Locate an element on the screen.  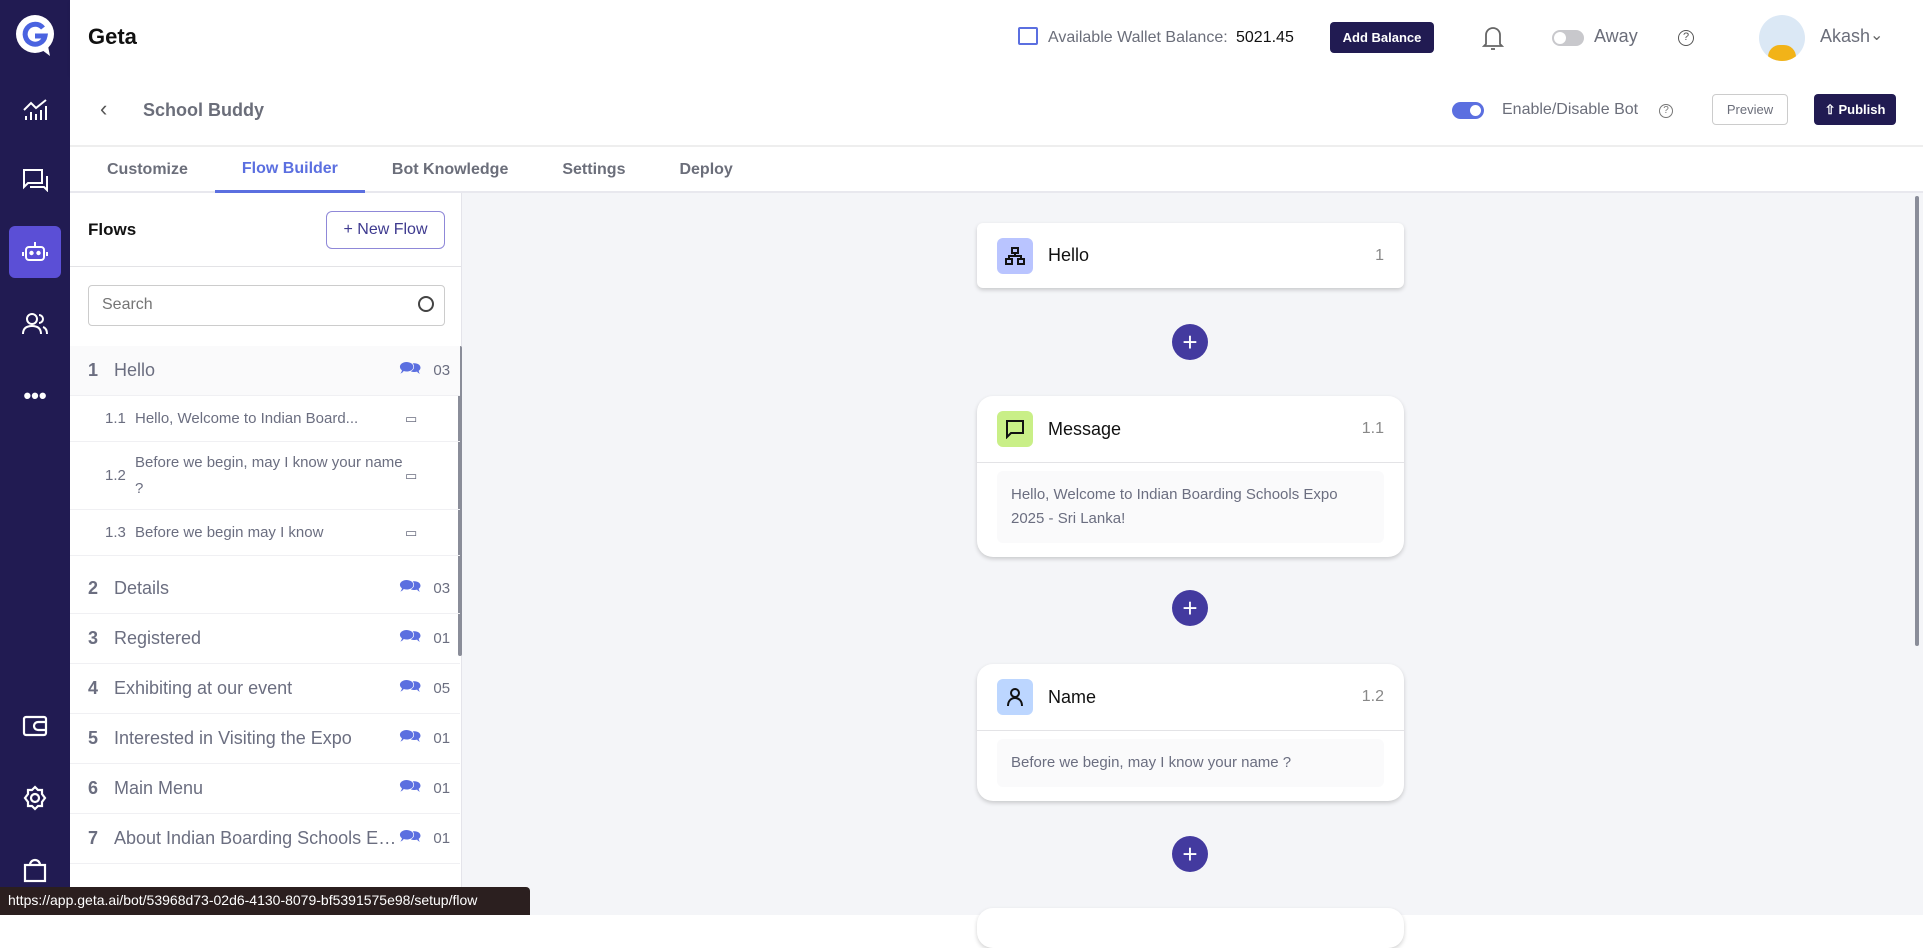
flow-item: 4 Exhibiting at our event 🗪 05 is located at coordinates (265, 689).